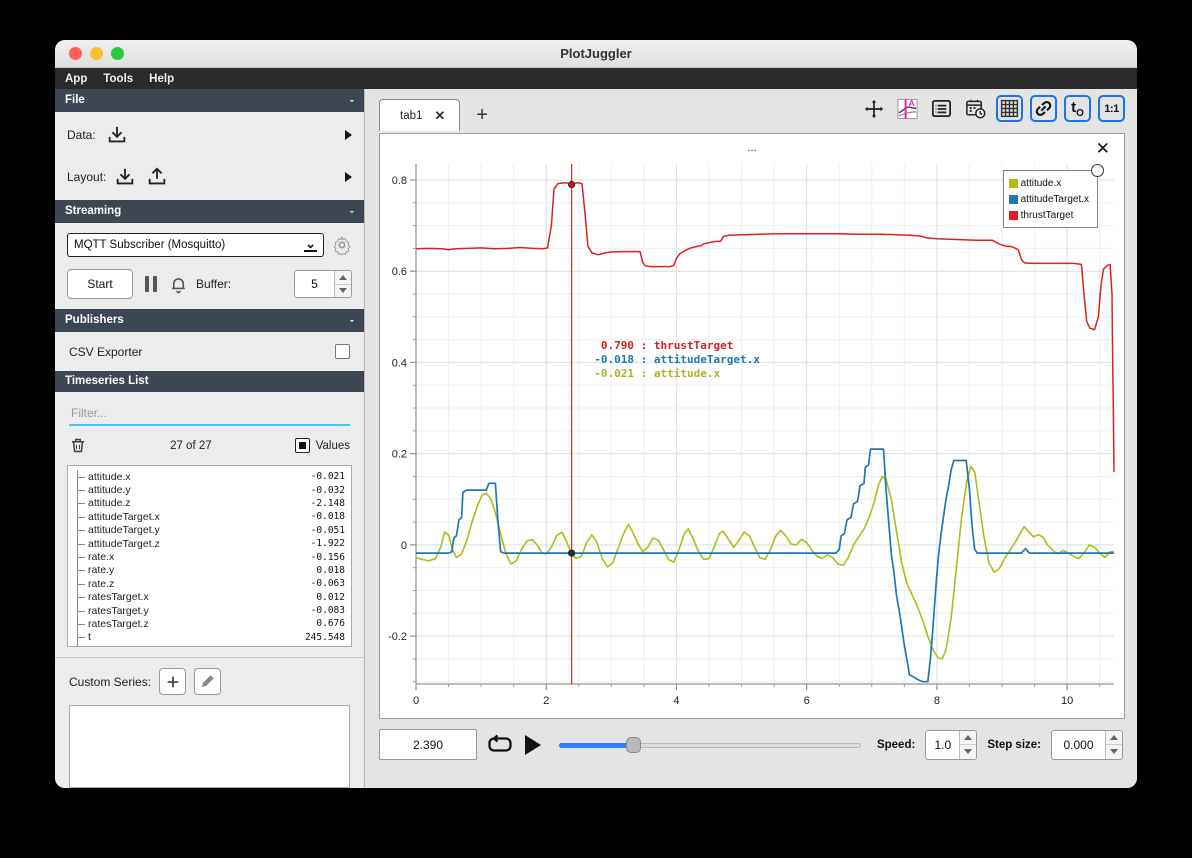 The width and height of the screenshot is (1192, 858). I want to click on delete-series-trash-icon, so click(78, 445).